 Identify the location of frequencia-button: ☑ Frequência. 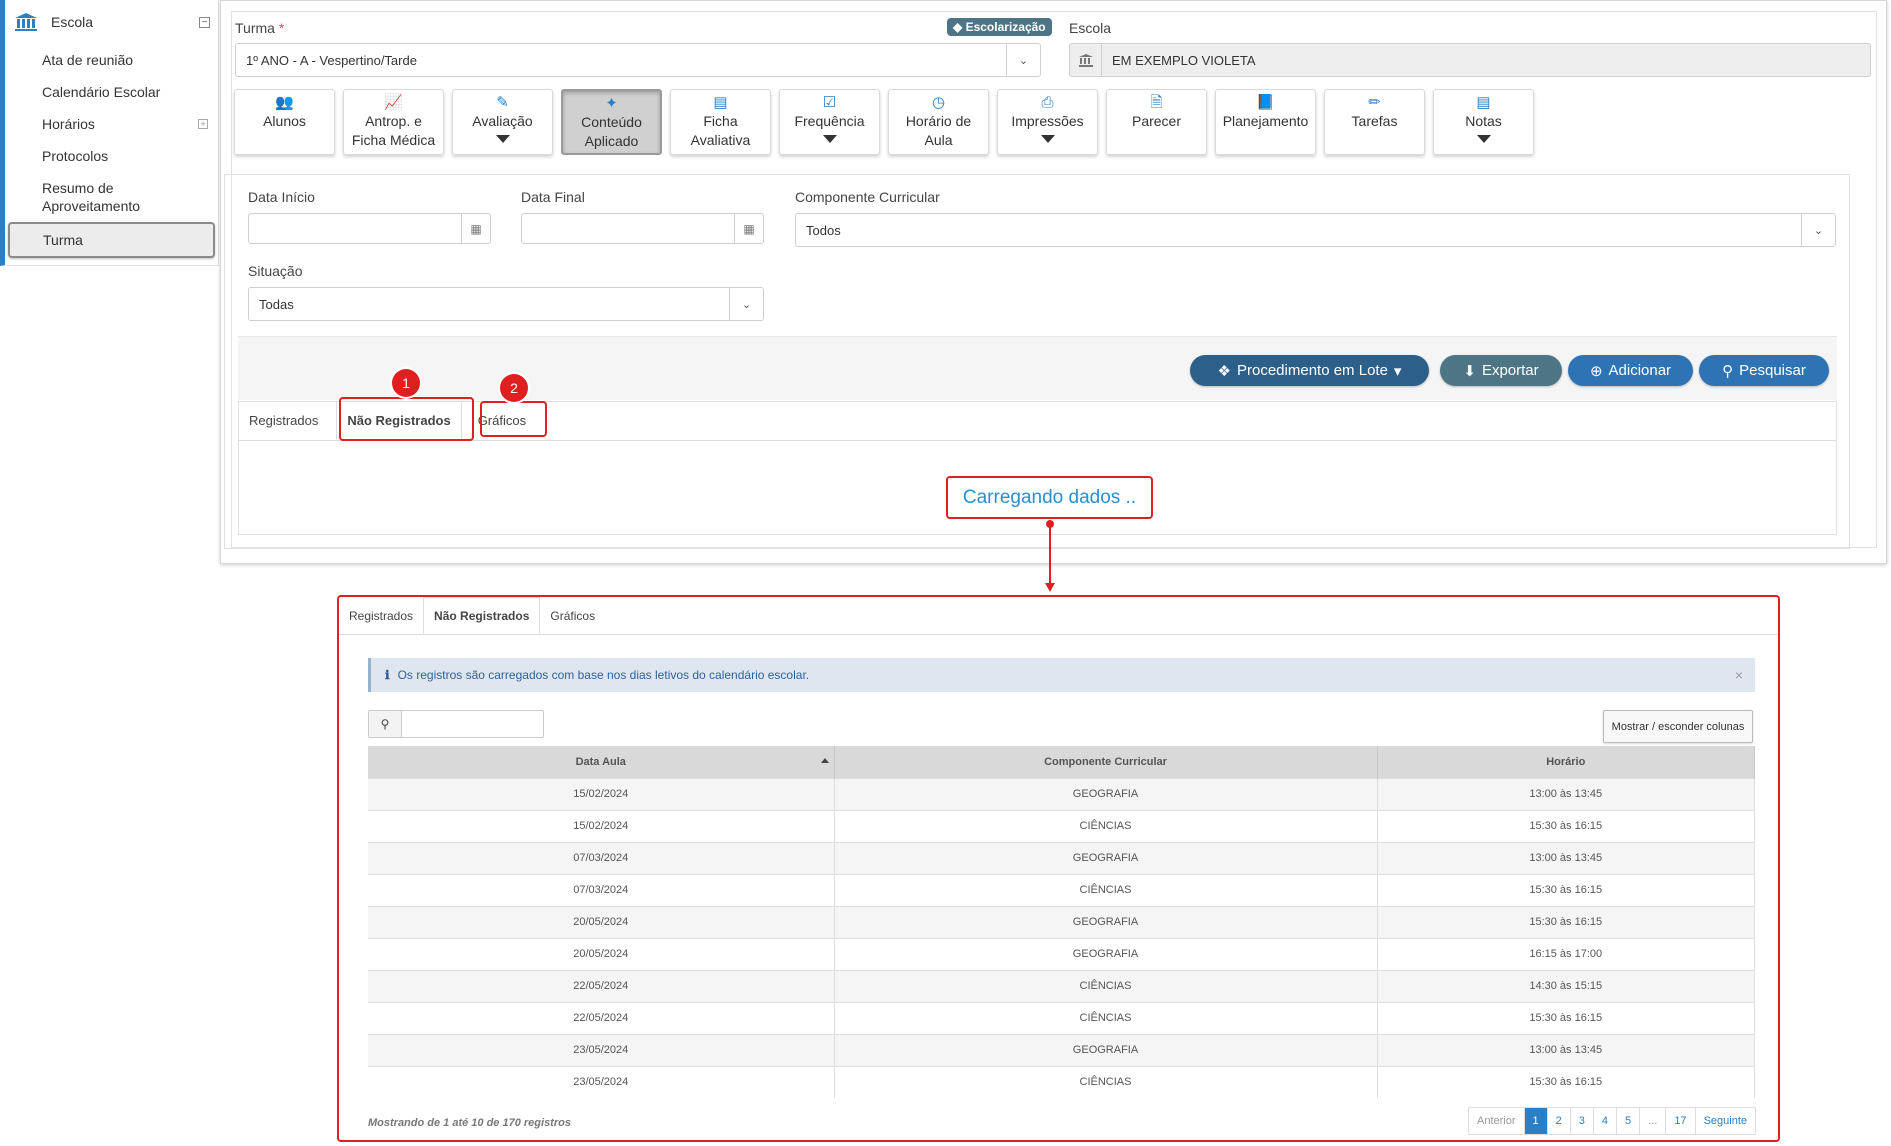
(829, 122).